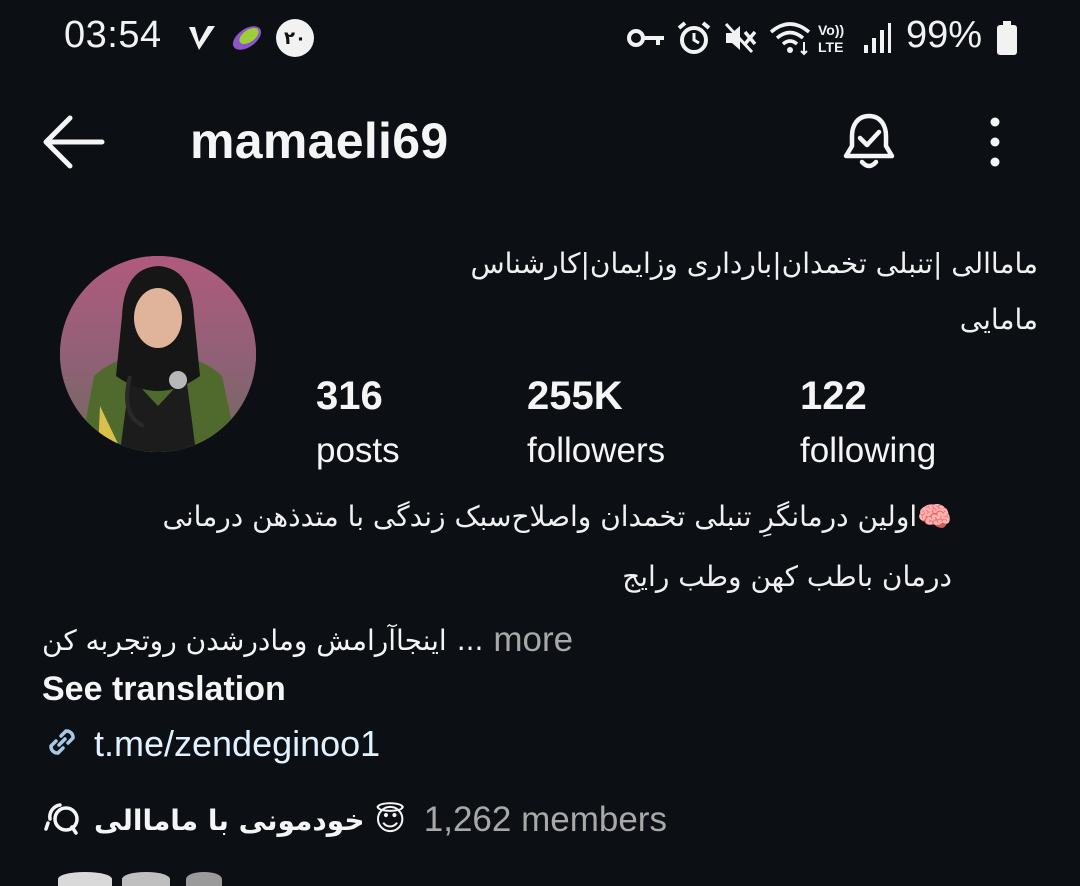 The image size is (1080, 886). I want to click on avatar-portrait-image, so click(158, 354).